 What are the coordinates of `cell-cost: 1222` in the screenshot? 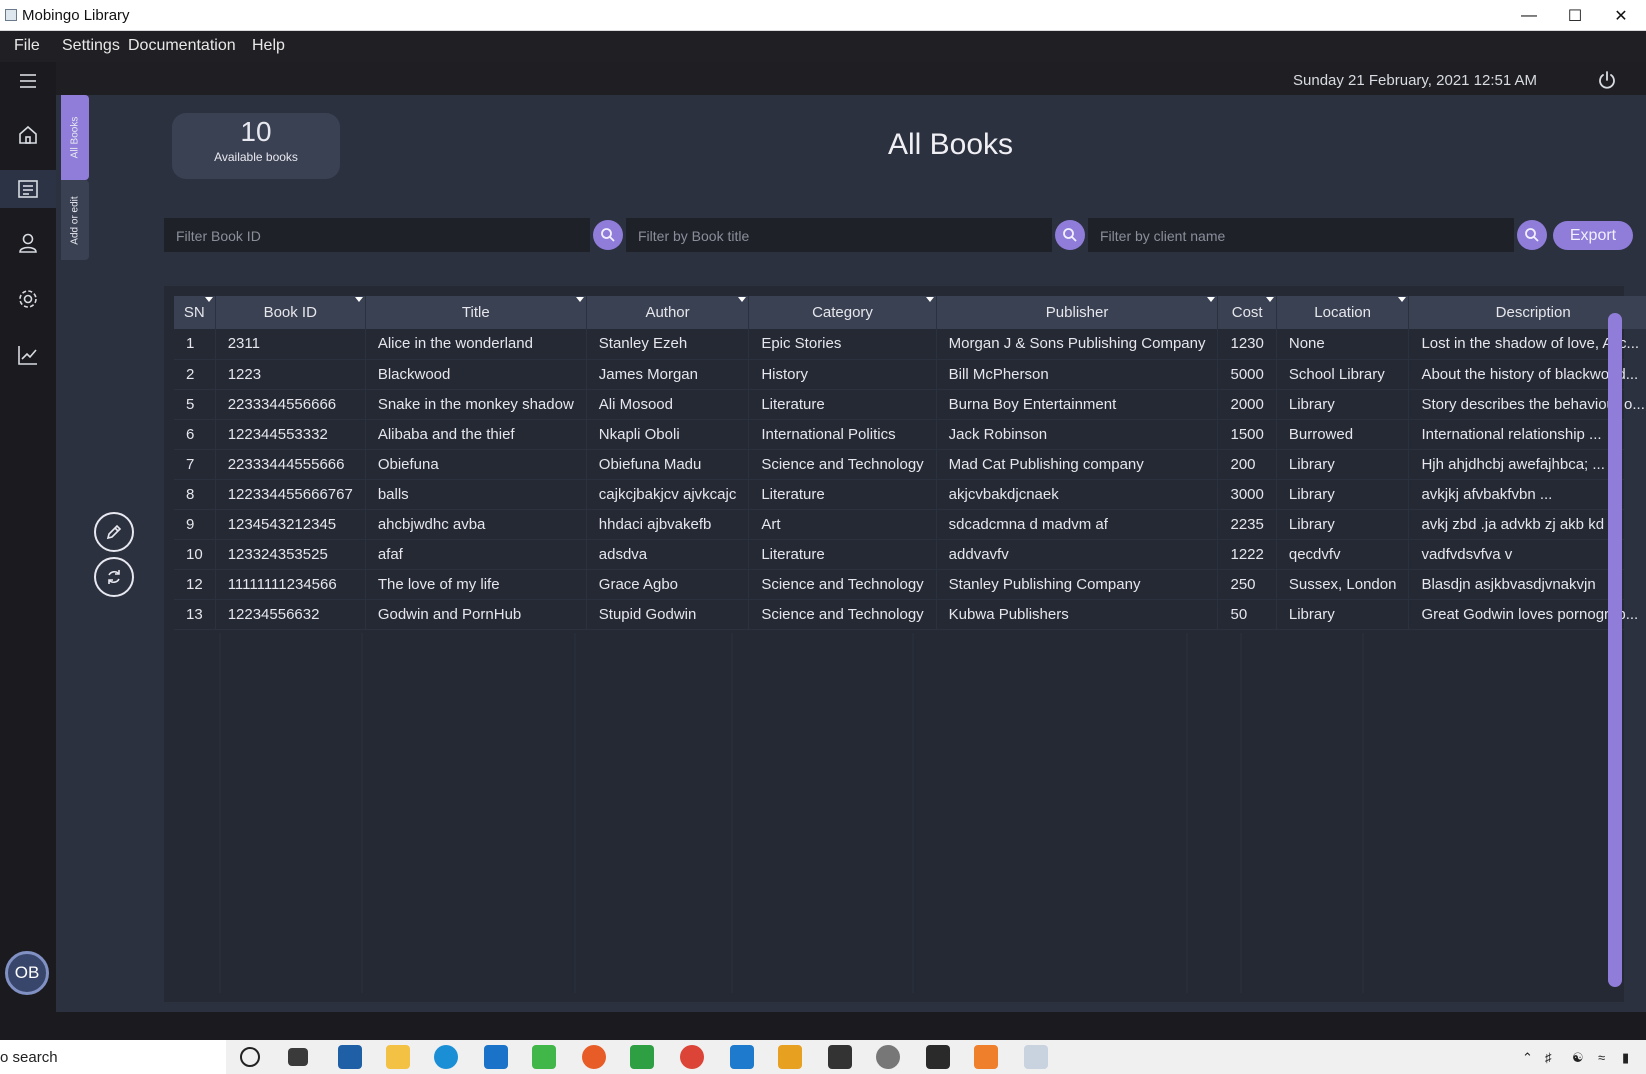 It's located at (1247, 554).